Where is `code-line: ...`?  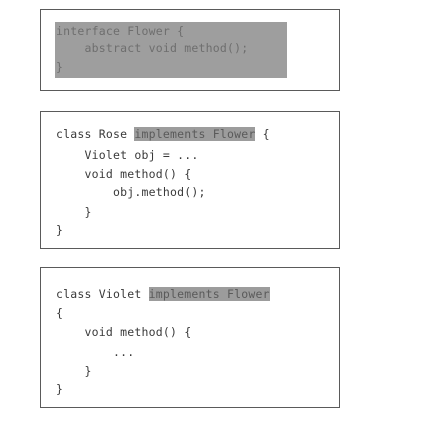 code-line: ... is located at coordinates (95, 352).